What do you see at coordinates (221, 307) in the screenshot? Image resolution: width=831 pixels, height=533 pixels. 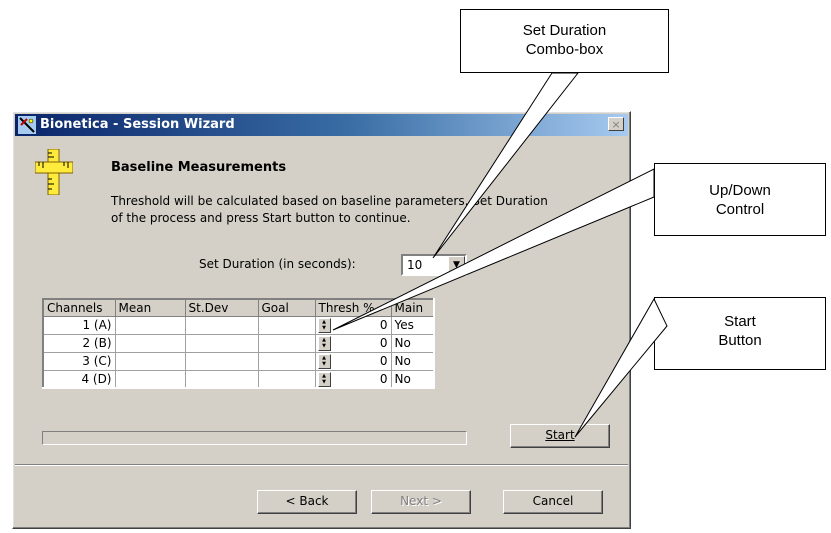 I see `header-stdev: St.Dev` at bounding box center [221, 307].